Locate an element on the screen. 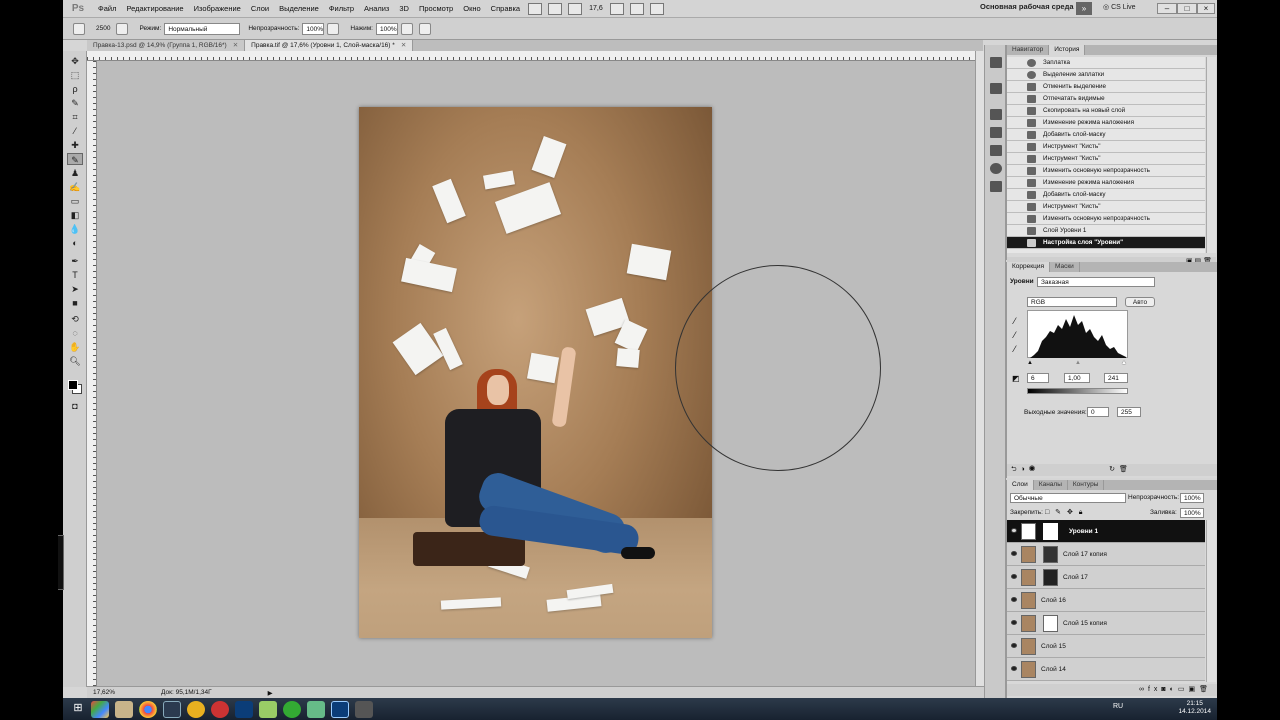 The height and width of the screenshot is (720, 1280). menu-layers: Слои is located at coordinates (260, 8).